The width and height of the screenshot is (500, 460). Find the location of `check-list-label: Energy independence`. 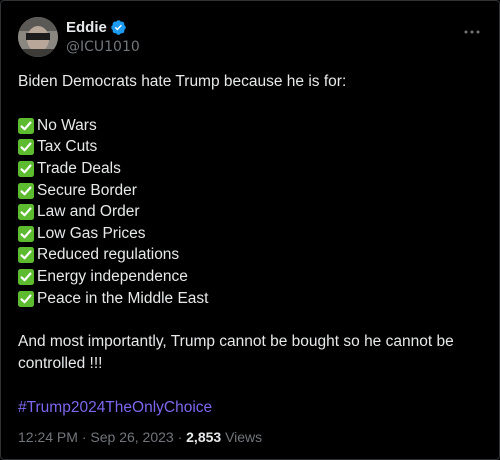

check-list-label: Energy independence is located at coordinates (112, 276).